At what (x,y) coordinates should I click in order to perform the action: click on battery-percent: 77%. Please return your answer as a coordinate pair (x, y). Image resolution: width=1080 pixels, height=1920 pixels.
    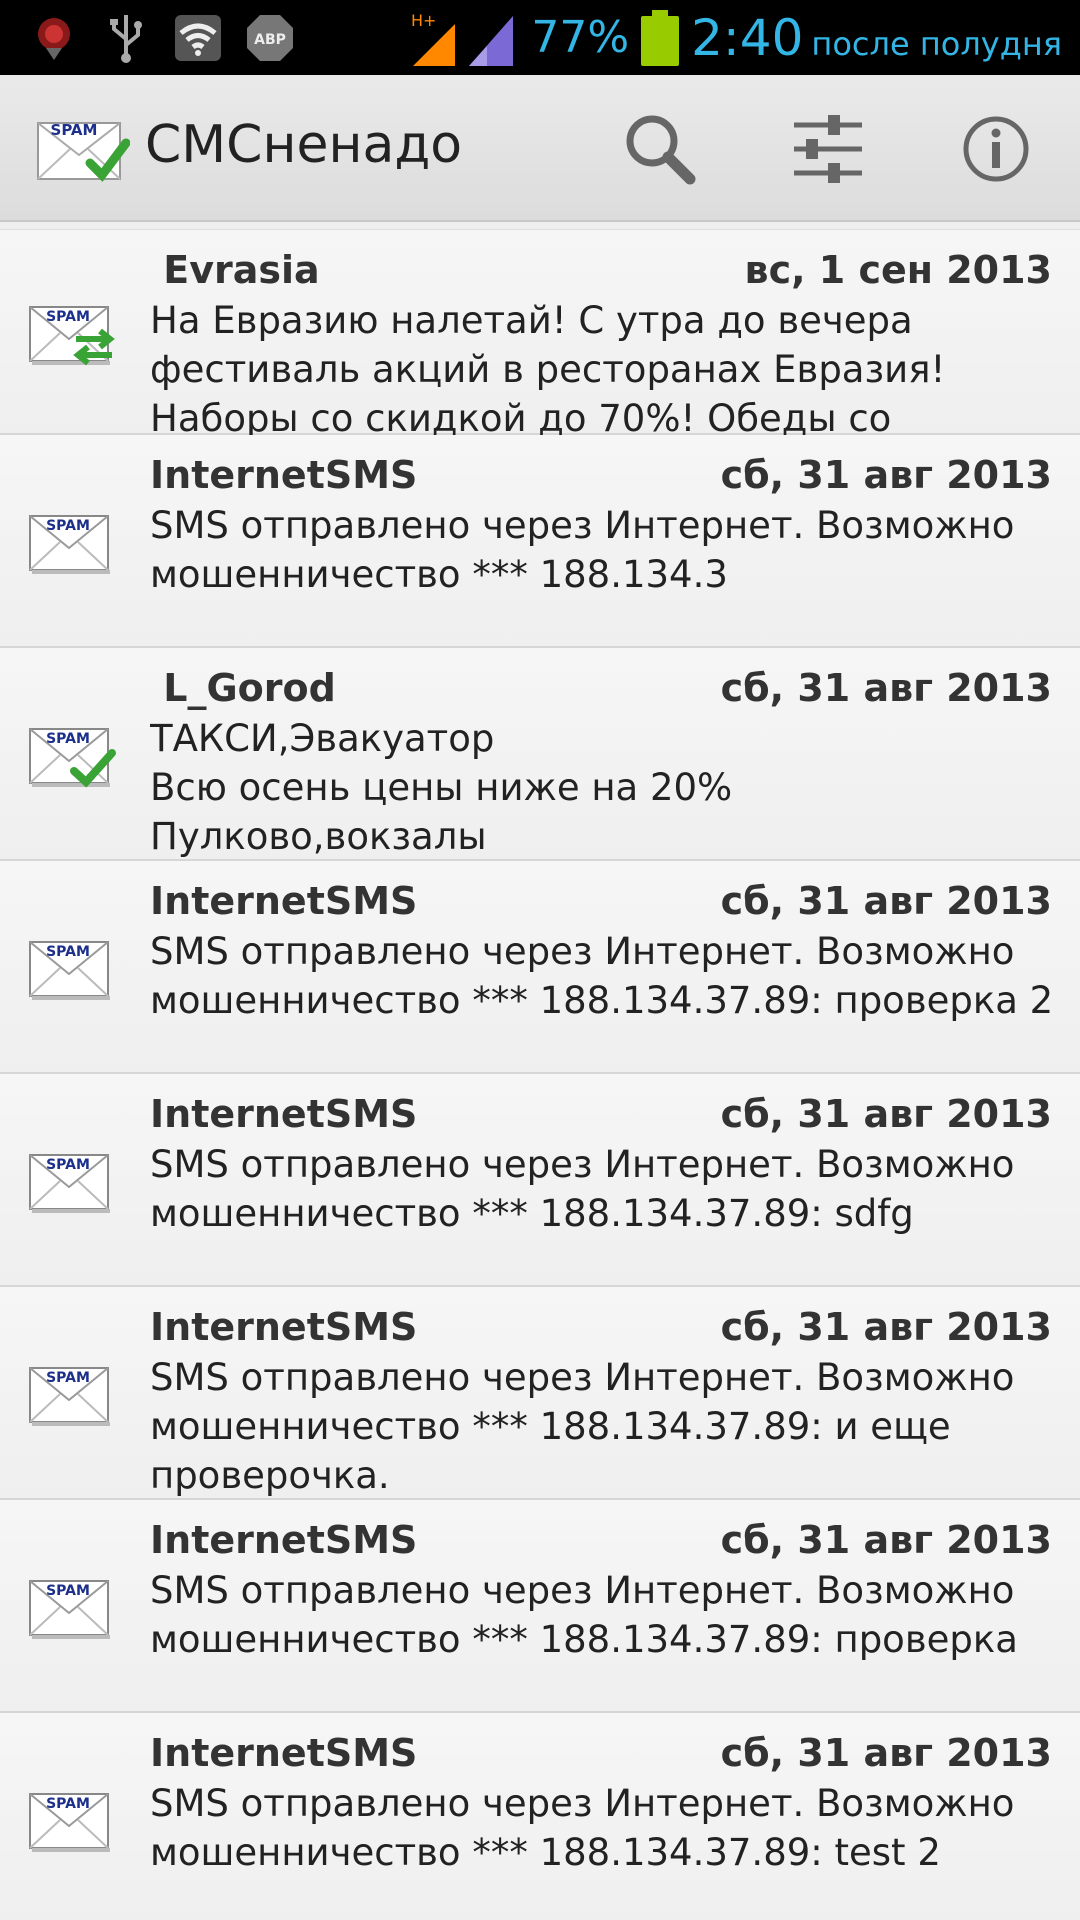
    Looking at the image, I should click on (580, 37).